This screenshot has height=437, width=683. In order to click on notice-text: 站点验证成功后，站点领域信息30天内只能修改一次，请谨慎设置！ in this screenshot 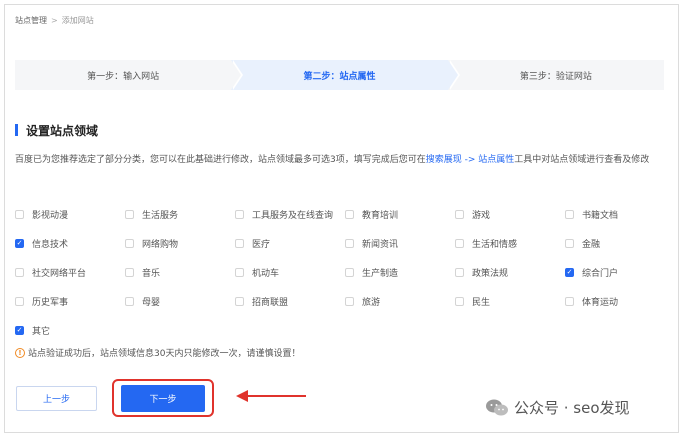, I will do `click(164, 354)`.